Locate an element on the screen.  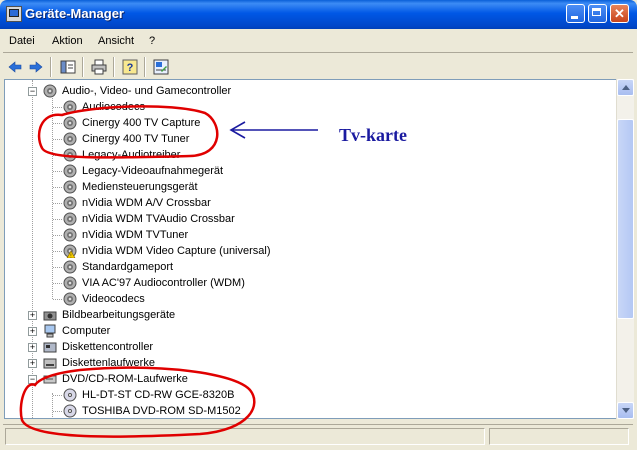
tree-device-item: Mediensteuerungsgerät is located at coordinates (305, 187).